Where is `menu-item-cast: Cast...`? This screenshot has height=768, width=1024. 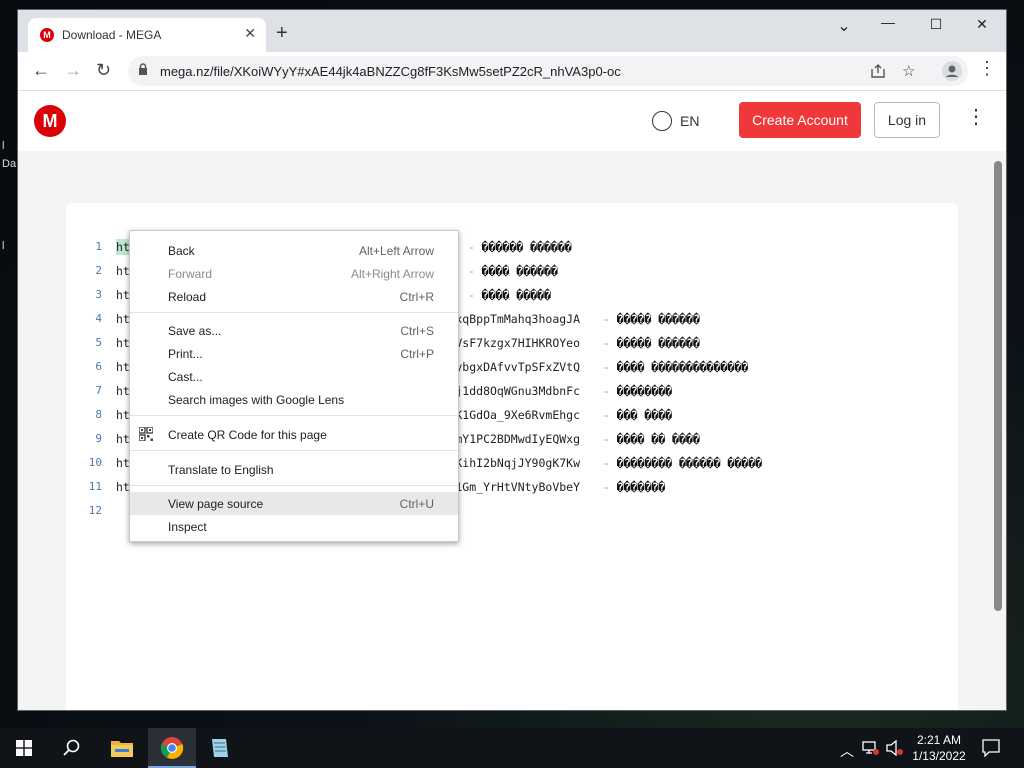
menu-item-cast: Cast... is located at coordinates (294, 376).